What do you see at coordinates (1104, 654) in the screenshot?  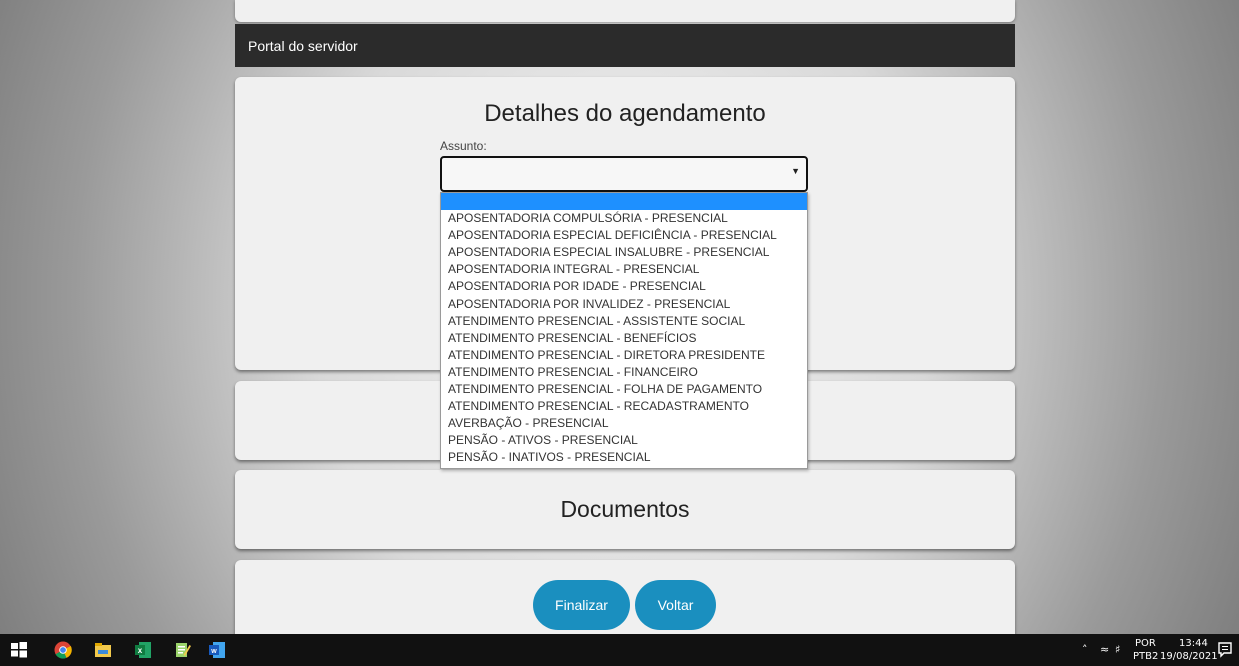 I see `wifi-icon: ≈` at bounding box center [1104, 654].